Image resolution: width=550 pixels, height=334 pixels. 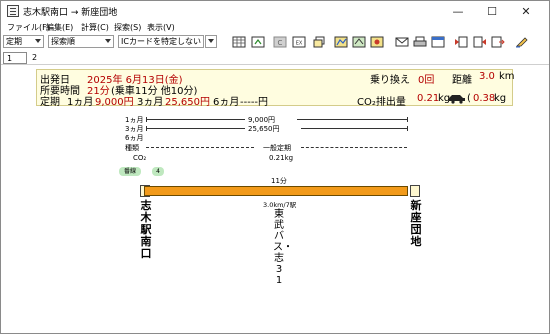 I want to click on title-bar: 志木駅南口 → 新座団地 — ☐ ✕, so click(x=275, y=11).